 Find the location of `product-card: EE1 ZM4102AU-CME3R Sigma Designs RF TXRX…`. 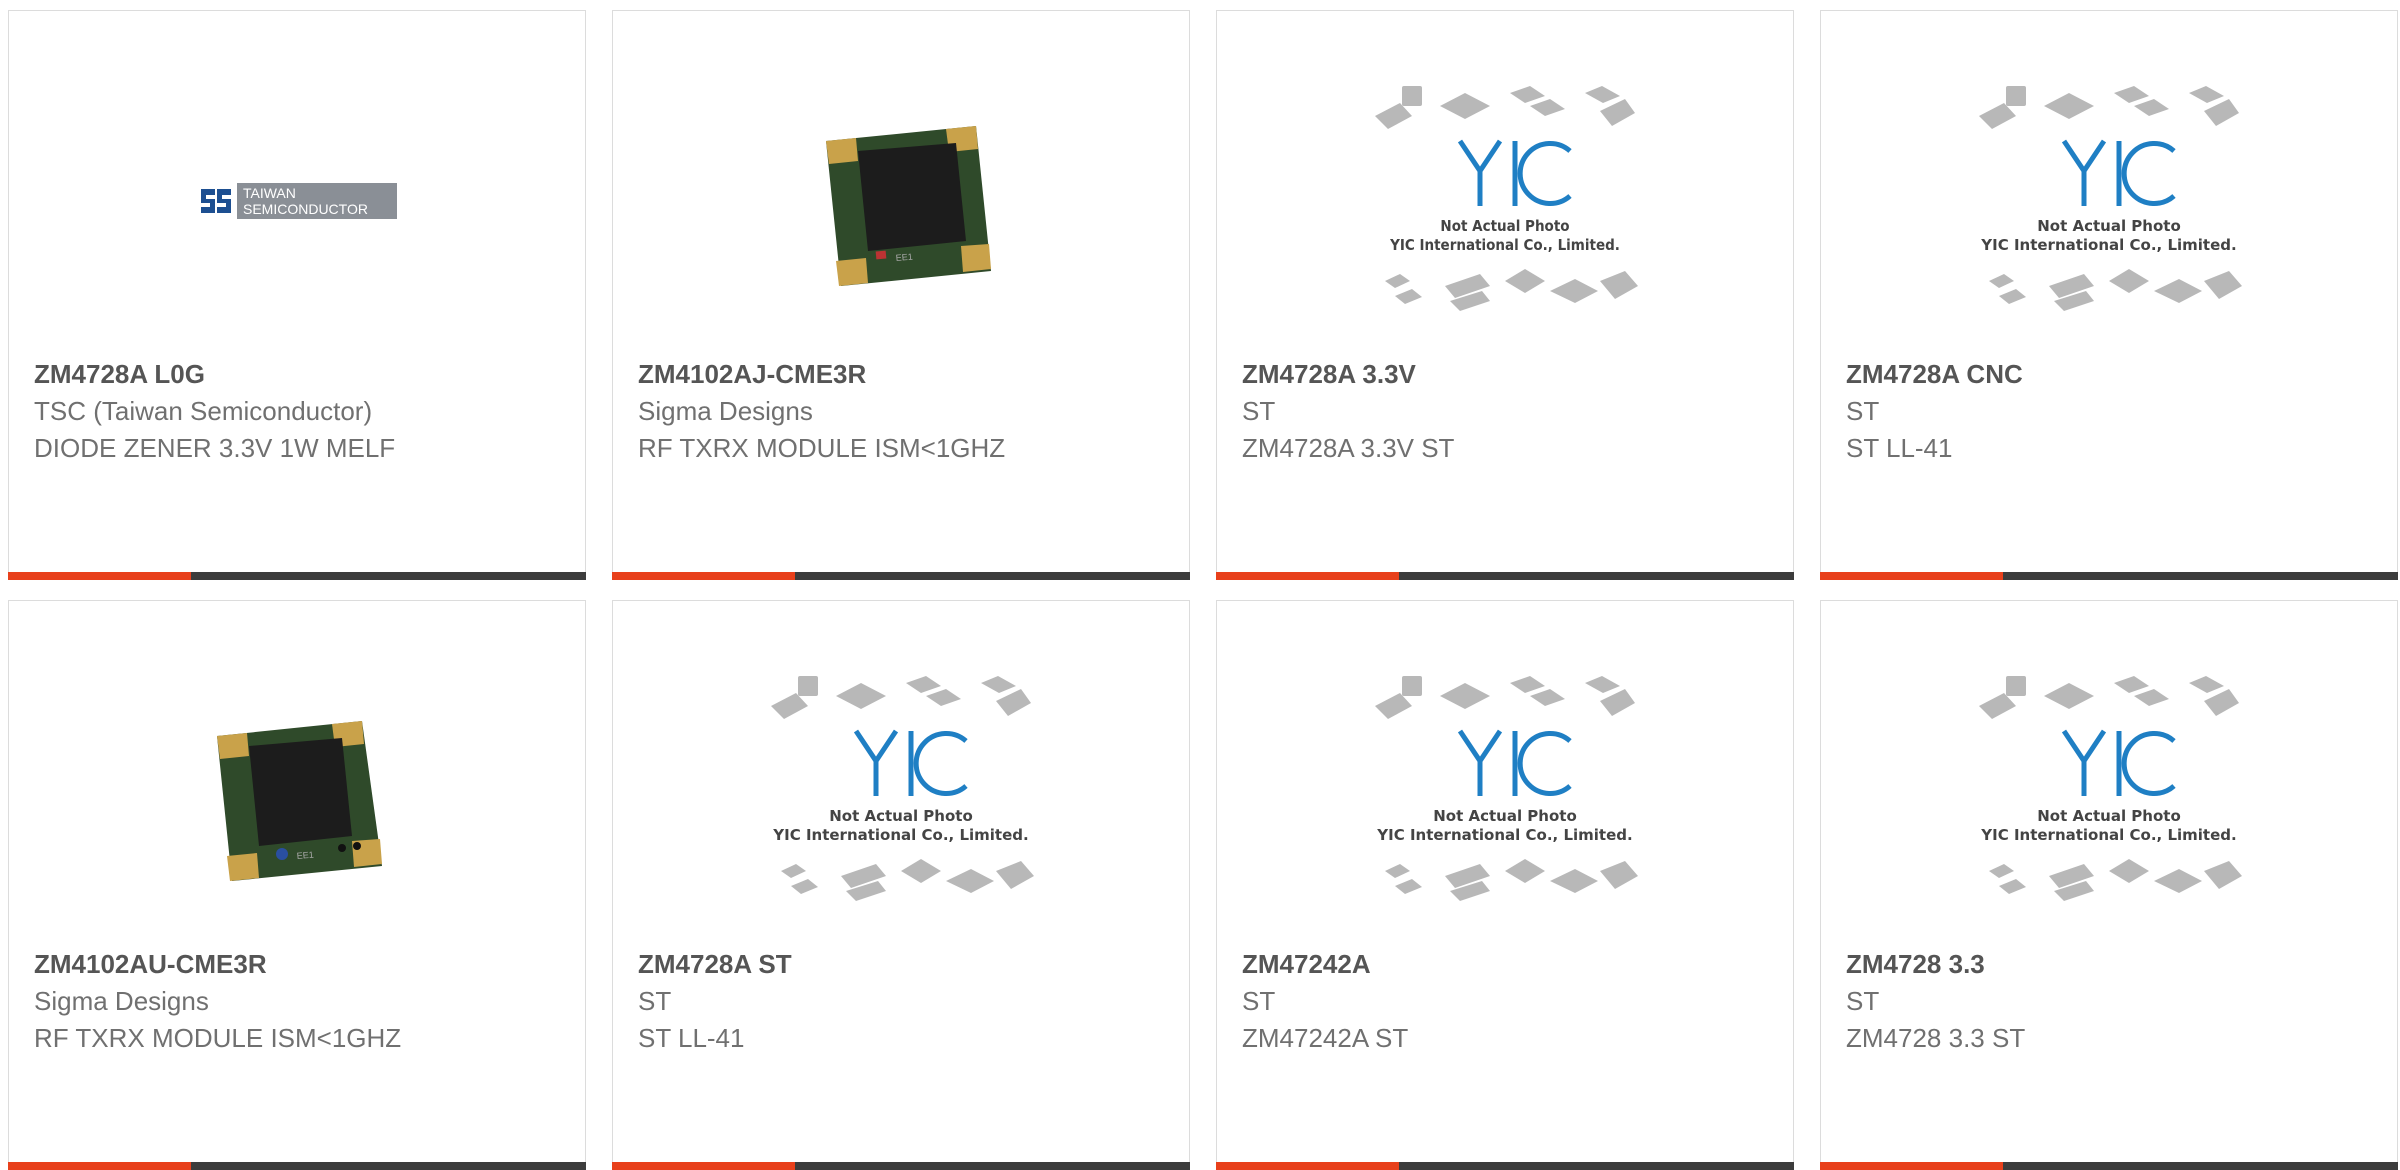

product-card: EE1 ZM4102AU-CME3R Sigma Designs RF TXRX… is located at coordinates (297, 885).